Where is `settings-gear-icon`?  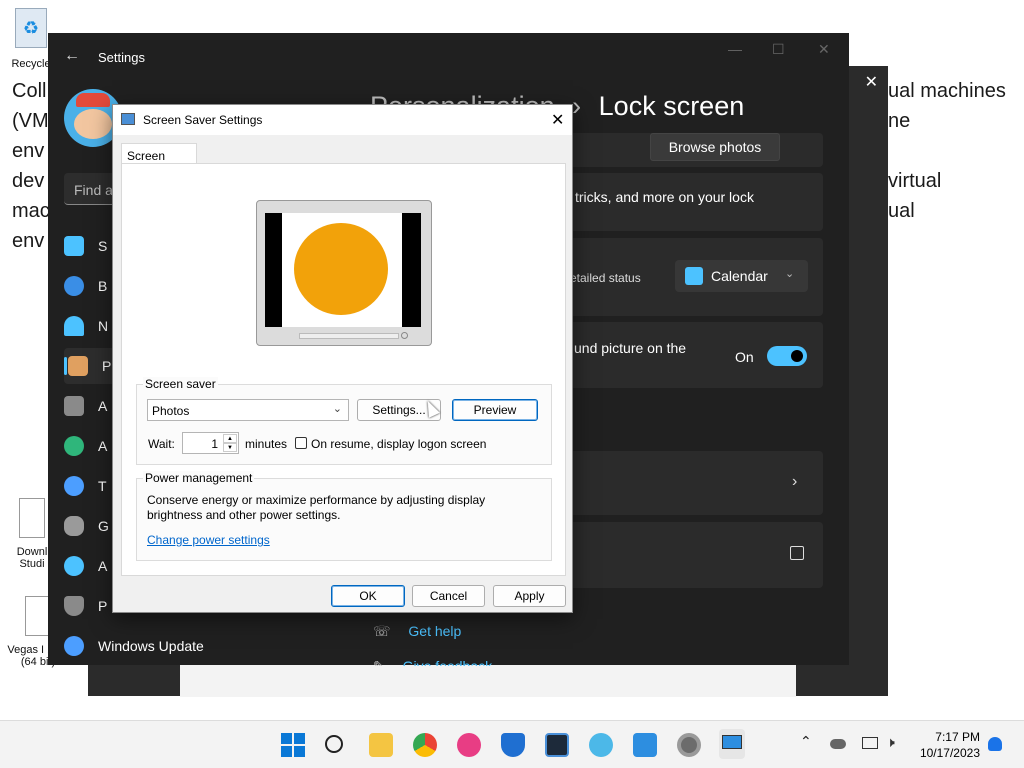 settings-gear-icon is located at coordinates (689, 745).